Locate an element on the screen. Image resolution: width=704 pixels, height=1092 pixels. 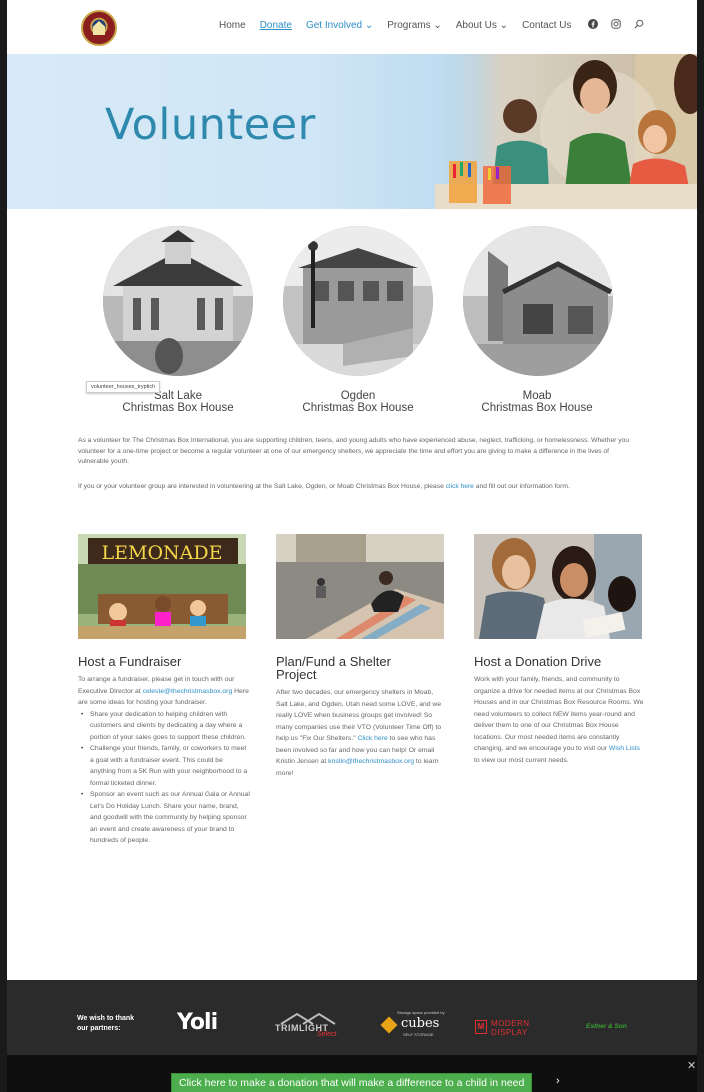
header-icons is located at coordinates (616, 24).